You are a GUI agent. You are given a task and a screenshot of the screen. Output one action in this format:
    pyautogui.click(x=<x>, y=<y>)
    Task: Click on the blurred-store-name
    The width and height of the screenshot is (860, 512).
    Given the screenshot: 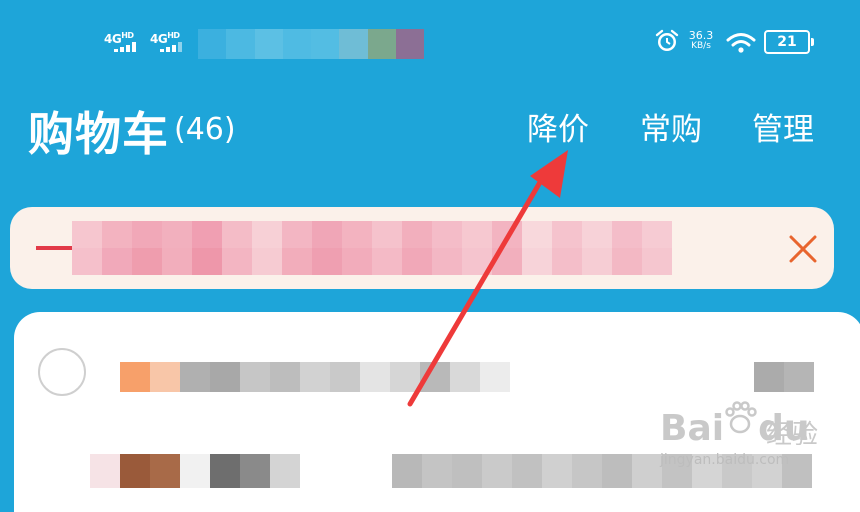 What is the action you would take?
    pyautogui.click(x=315, y=377)
    